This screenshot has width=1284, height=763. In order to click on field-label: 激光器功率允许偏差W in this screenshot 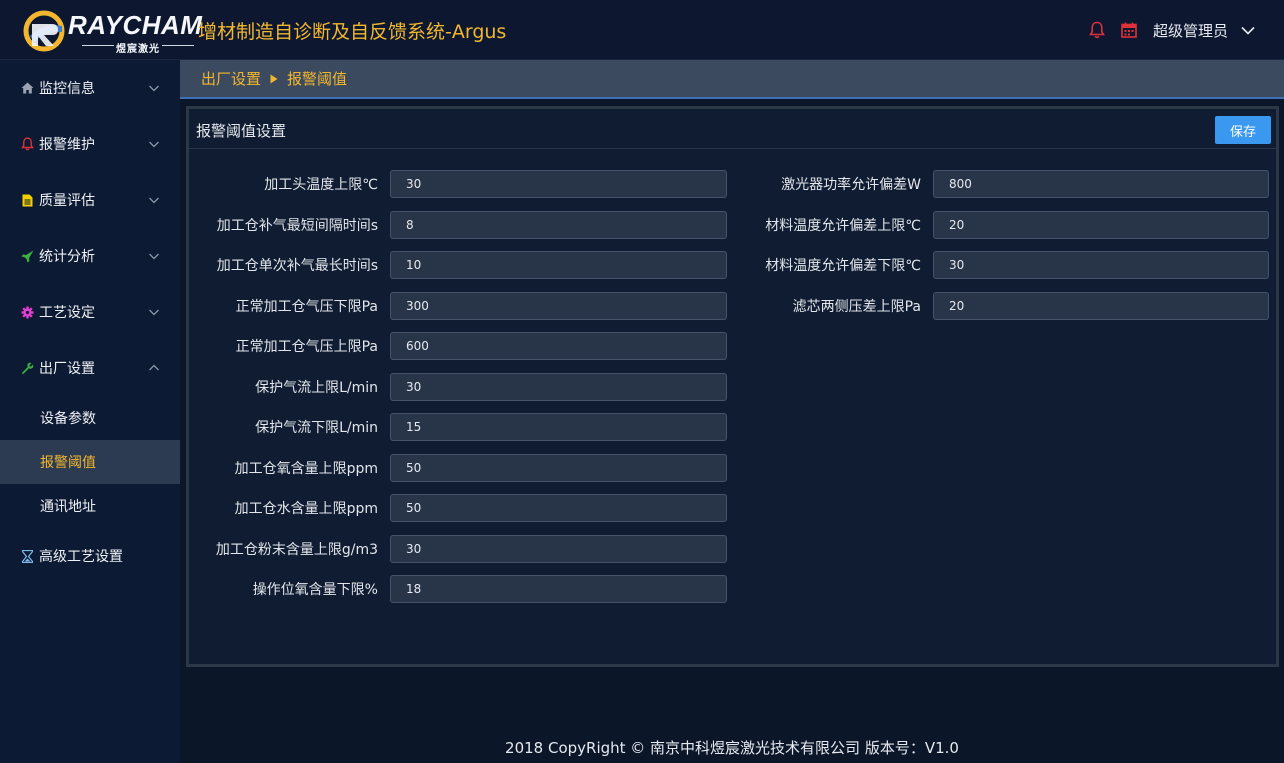, I will do `click(851, 185)`.